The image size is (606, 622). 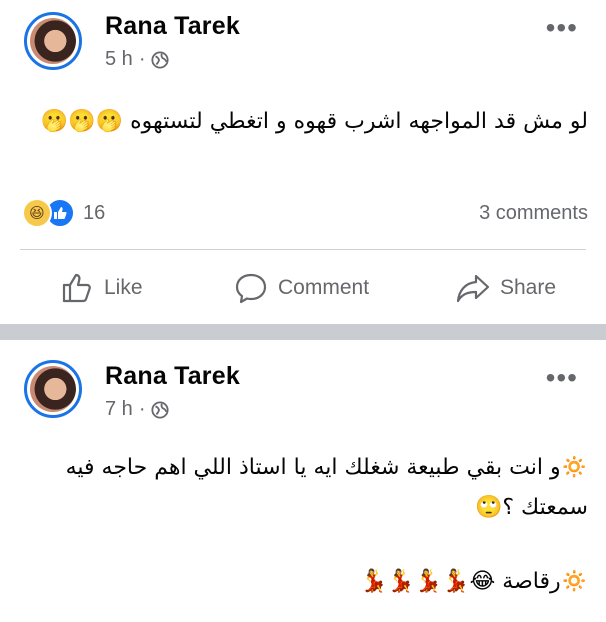 What do you see at coordinates (303, 249) in the screenshot?
I see `divider` at bounding box center [303, 249].